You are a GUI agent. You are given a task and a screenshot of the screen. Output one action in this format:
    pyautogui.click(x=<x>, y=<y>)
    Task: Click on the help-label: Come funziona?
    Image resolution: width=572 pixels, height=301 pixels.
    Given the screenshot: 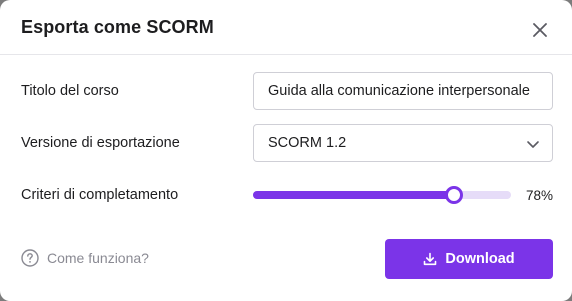 What is the action you would take?
    pyautogui.click(x=98, y=258)
    